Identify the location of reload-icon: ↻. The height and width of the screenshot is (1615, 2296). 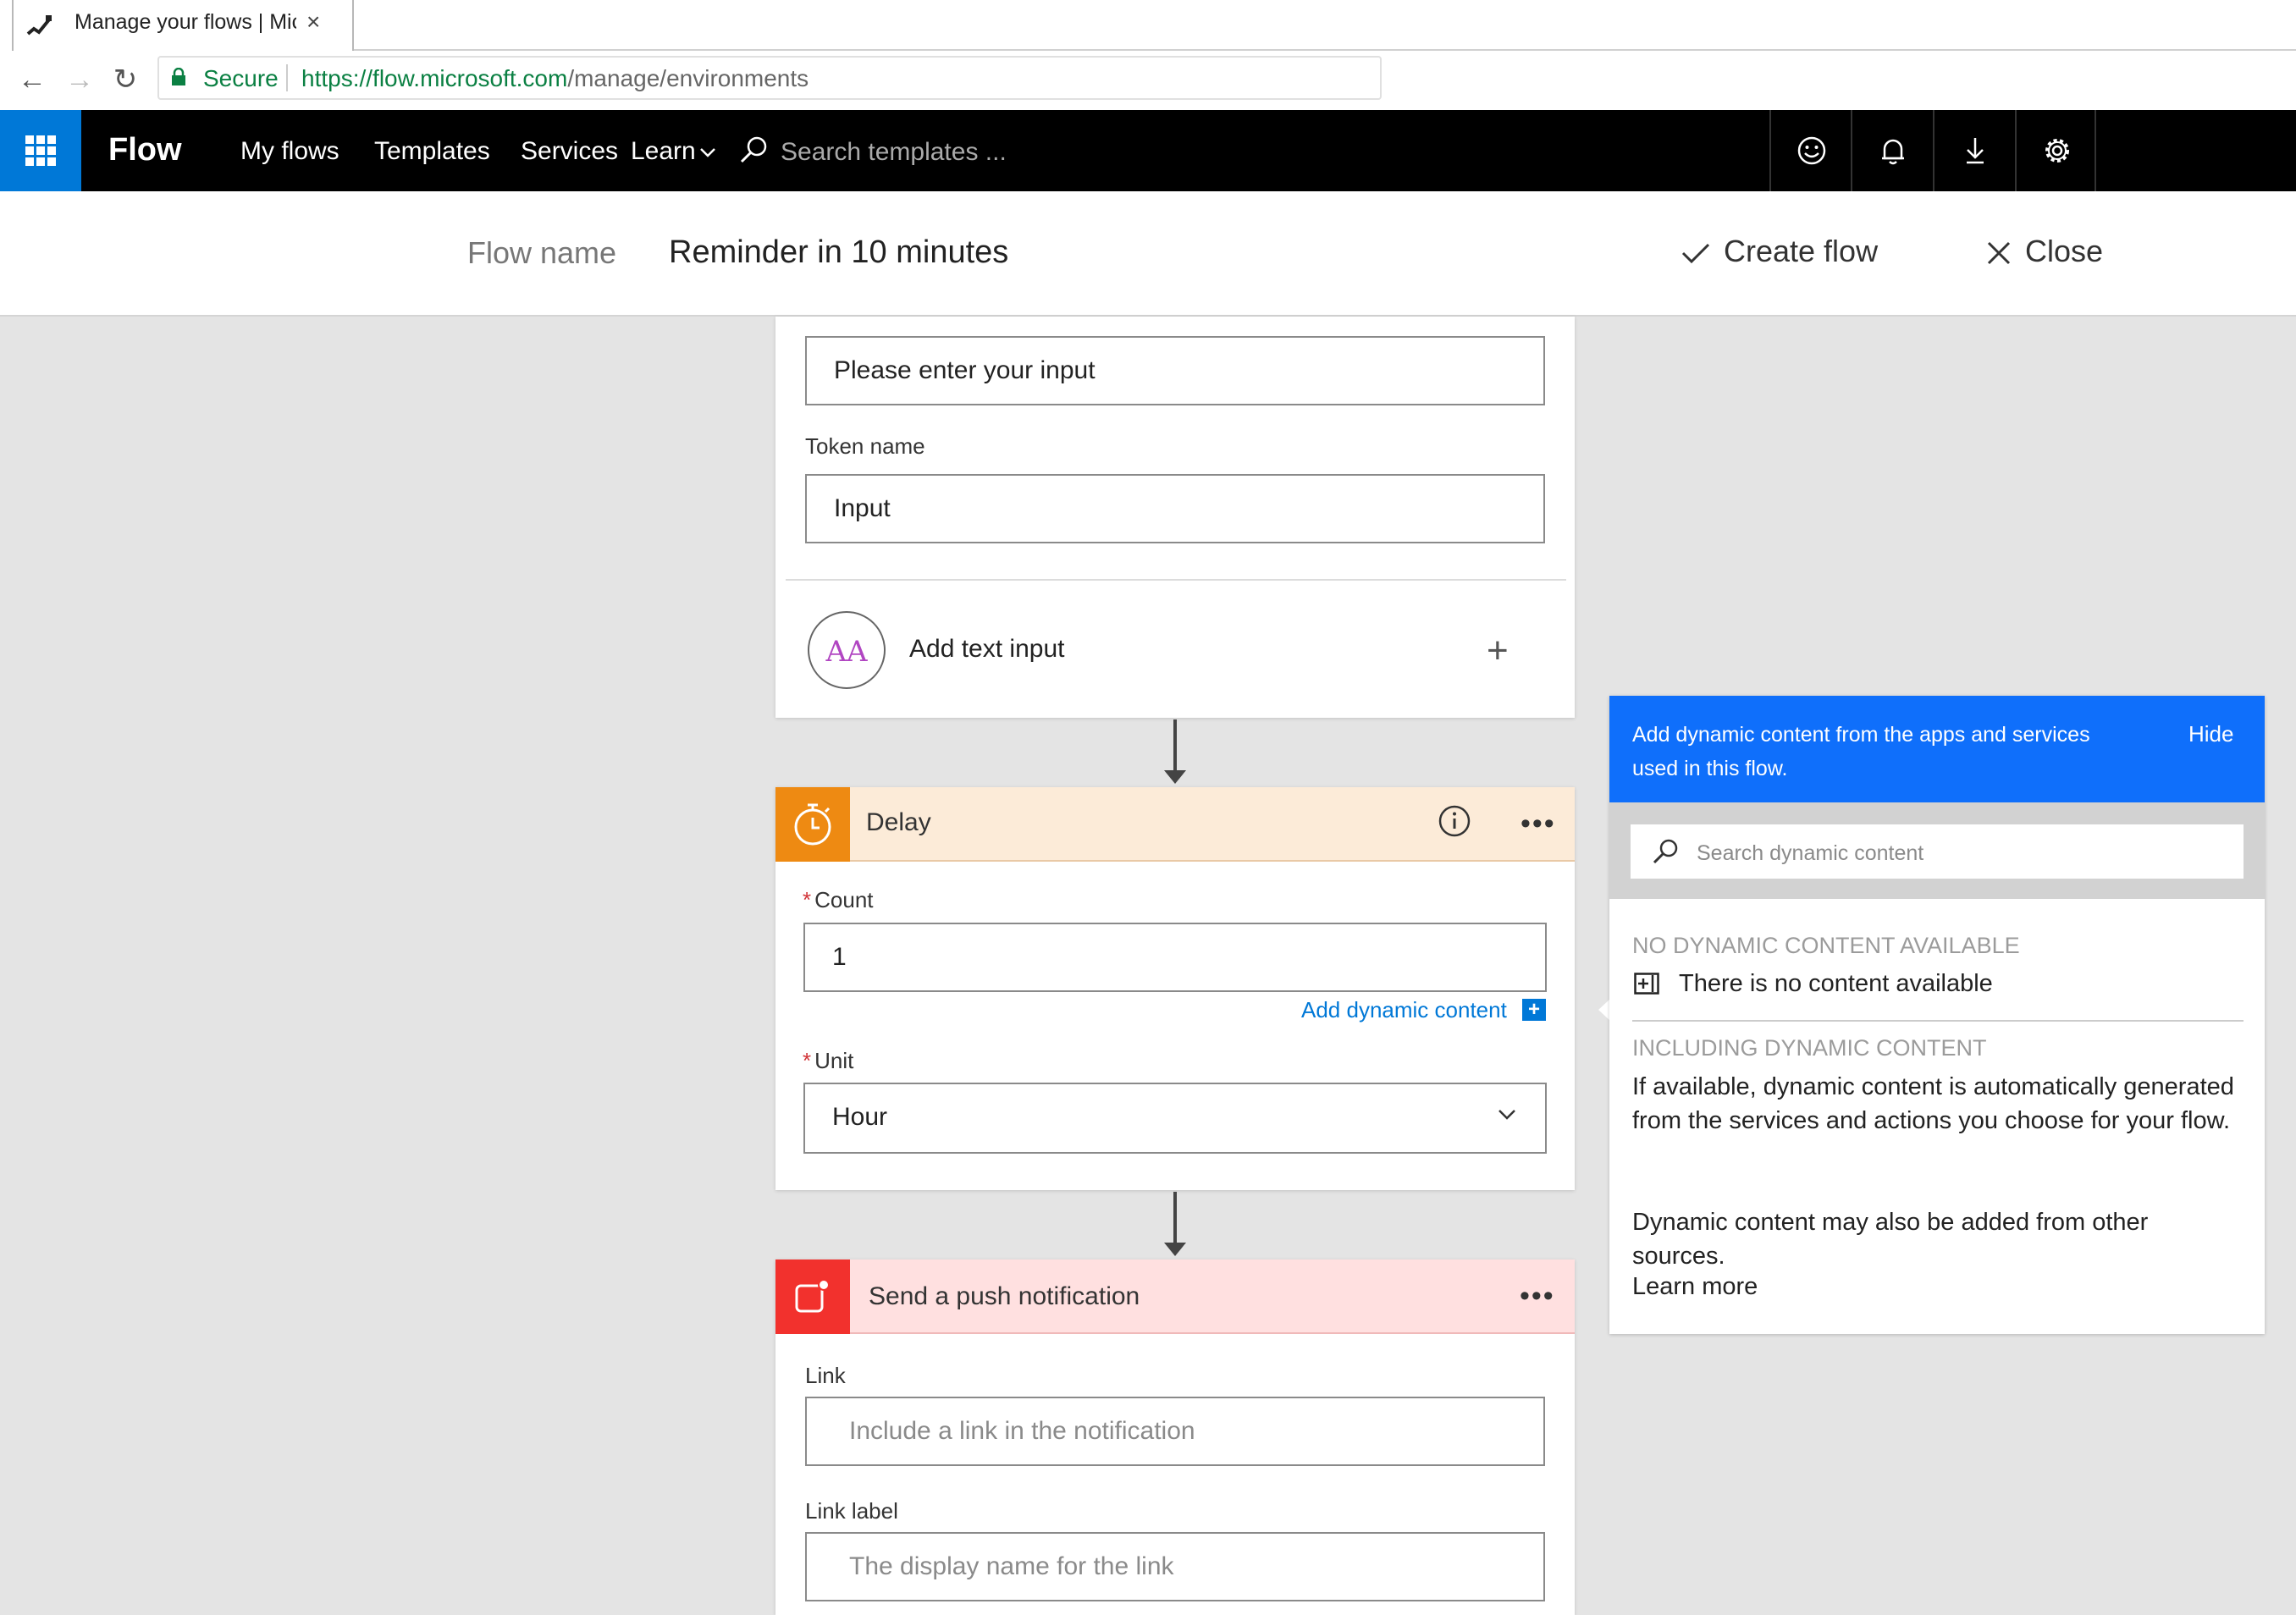
(125, 79).